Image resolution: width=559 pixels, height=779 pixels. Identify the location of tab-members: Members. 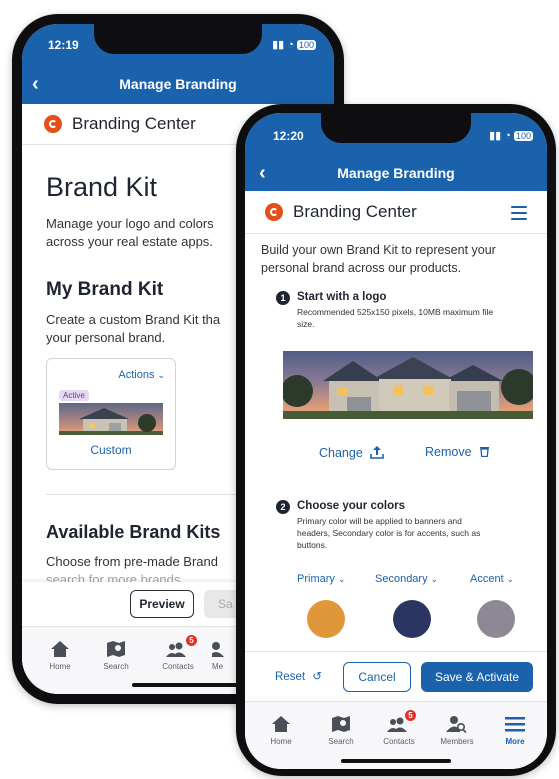
(457, 730).